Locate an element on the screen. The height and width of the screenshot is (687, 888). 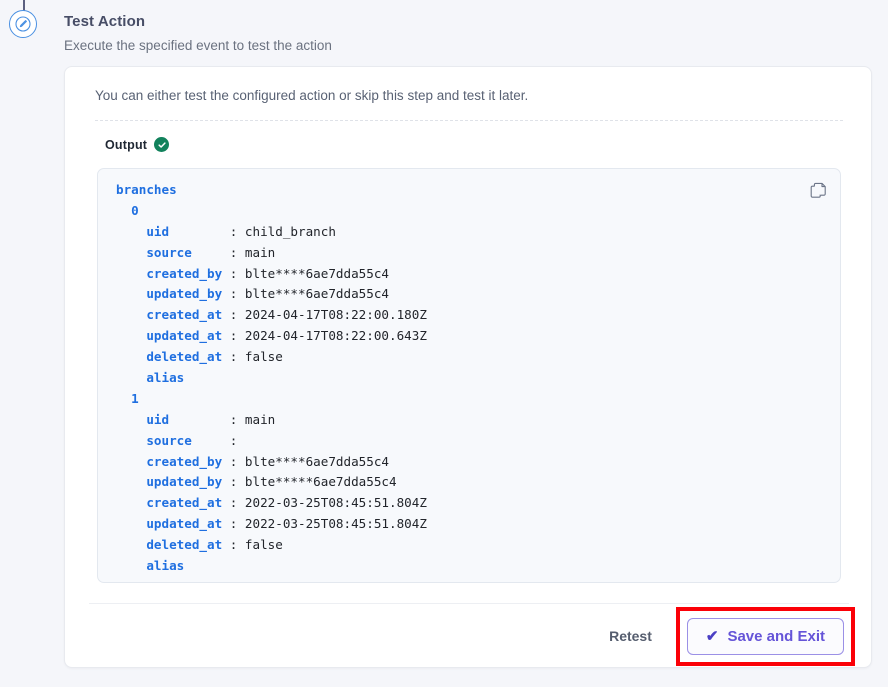
dashed-divider is located at coordinates (469, 120).